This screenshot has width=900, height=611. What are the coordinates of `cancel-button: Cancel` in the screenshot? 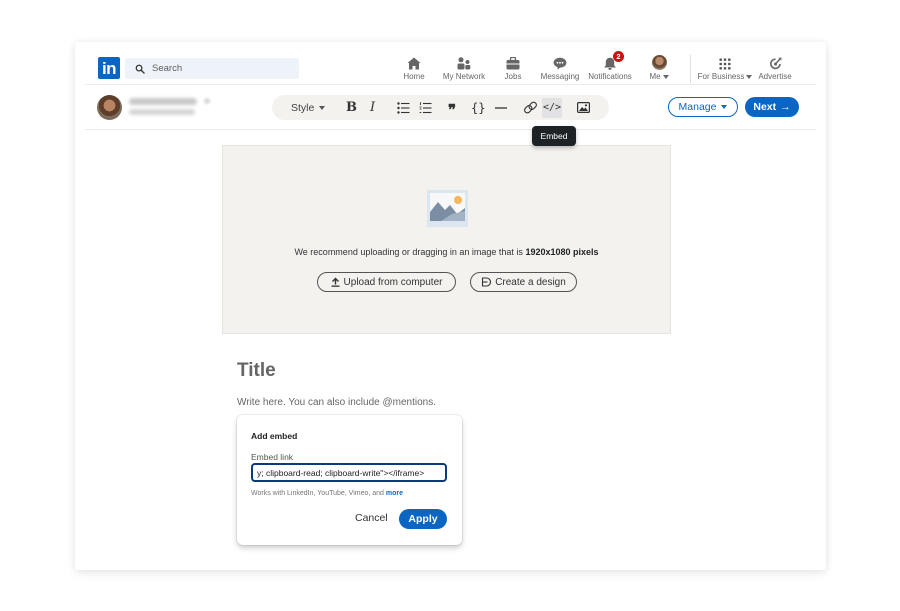 It's located at (371, 518).